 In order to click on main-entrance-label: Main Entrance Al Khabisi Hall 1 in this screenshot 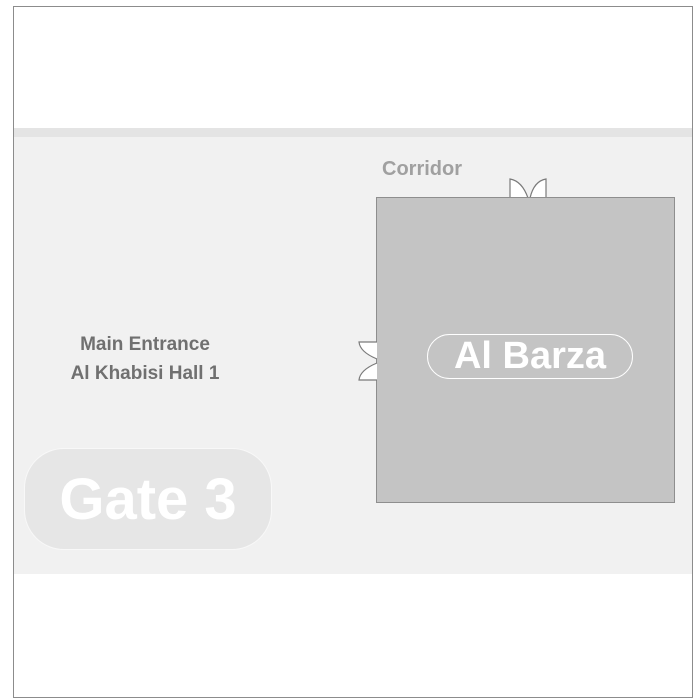, I will do `click(145, 359)`.